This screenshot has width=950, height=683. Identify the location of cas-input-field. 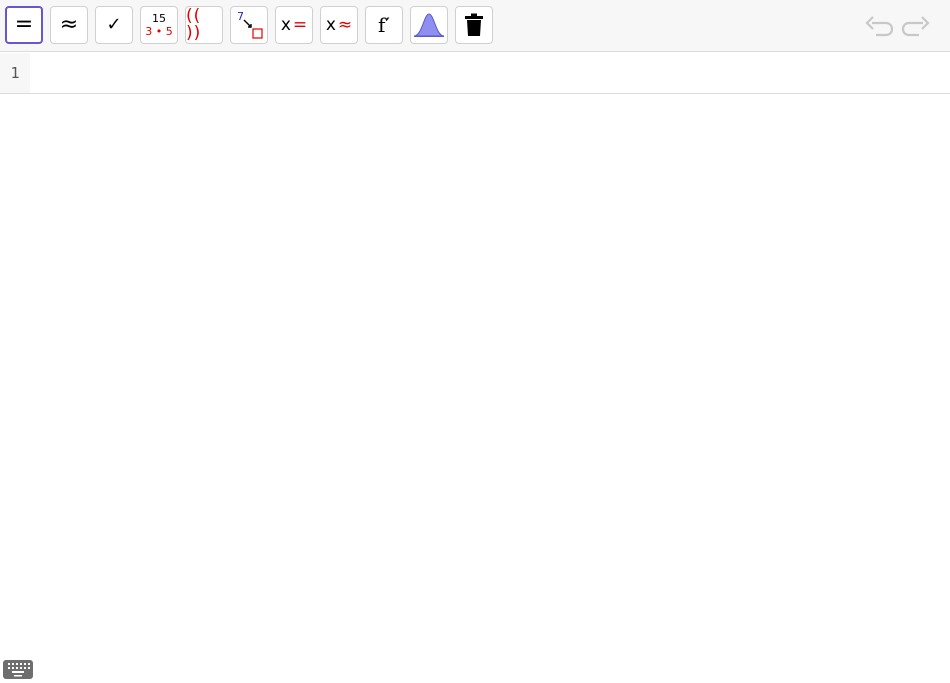
(490, 73).